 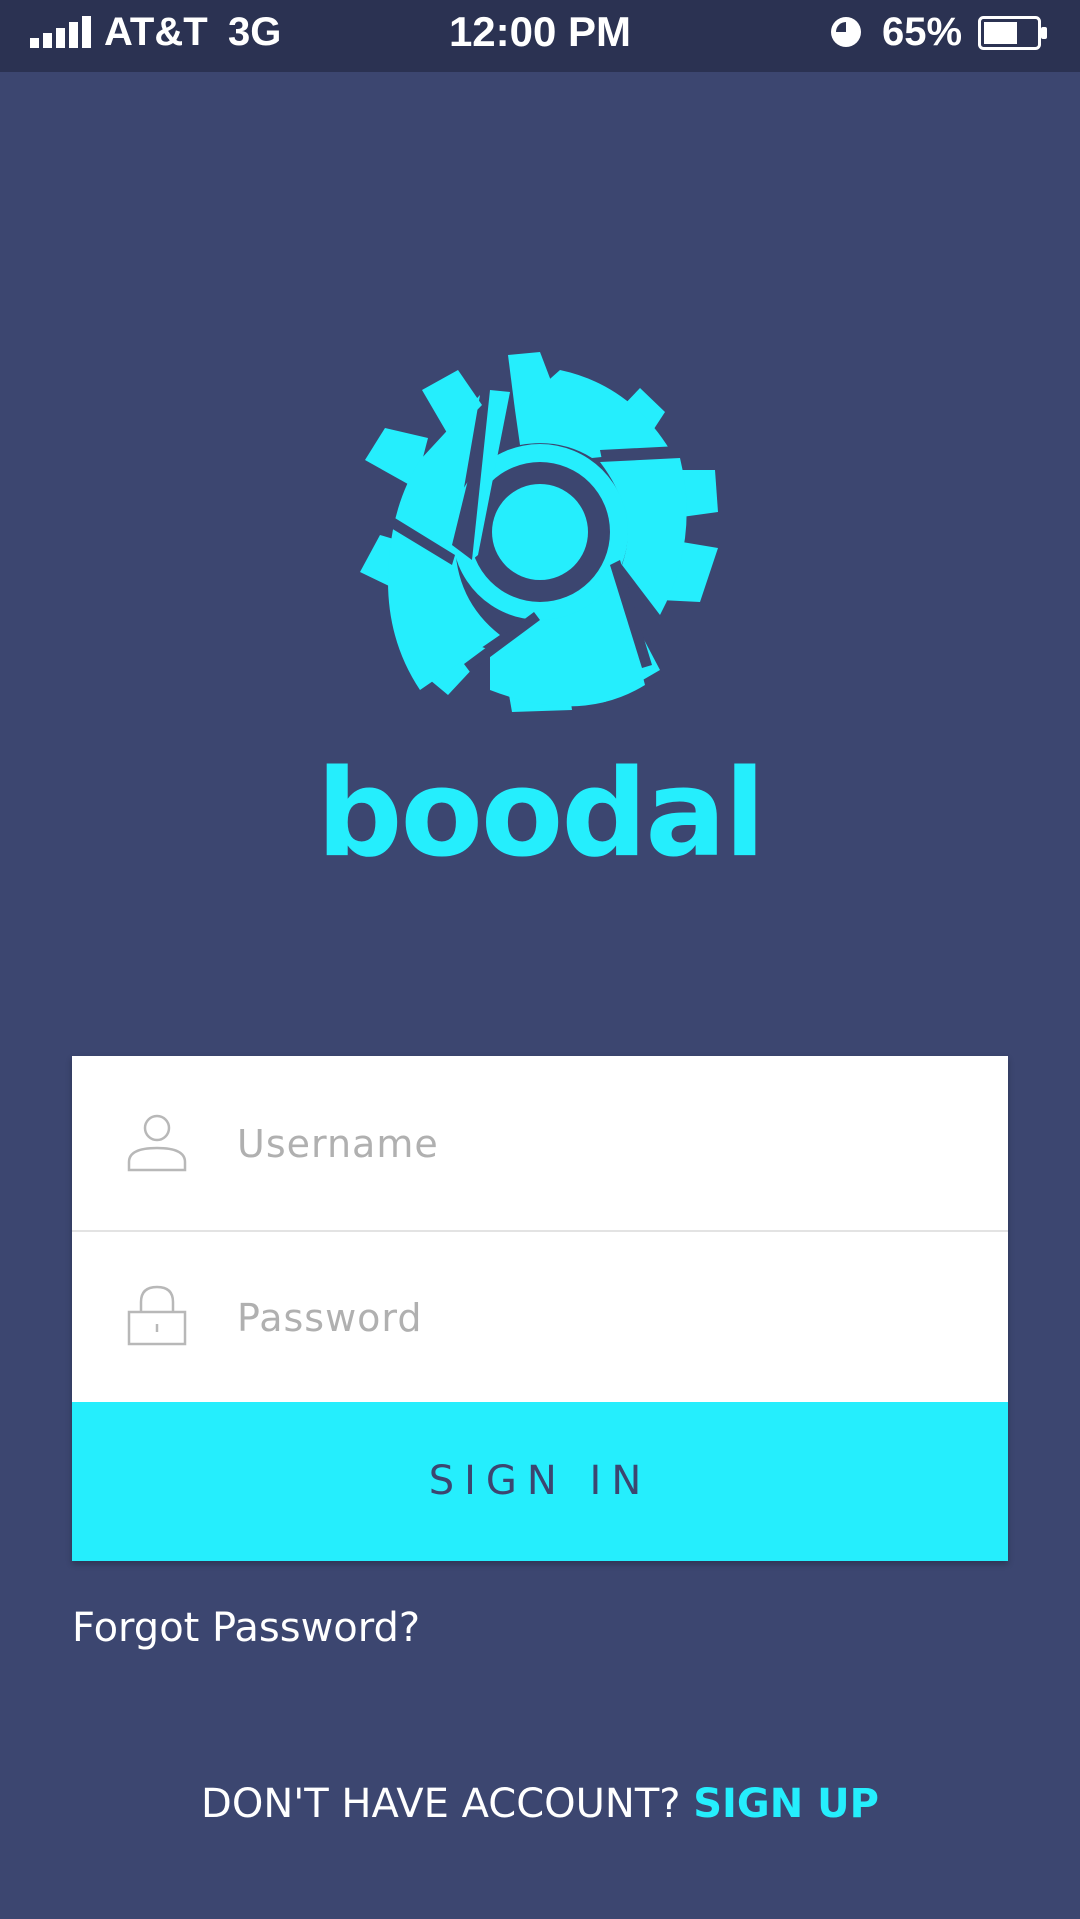 I want to click on username-field-row, so click(x=540, y=1144).